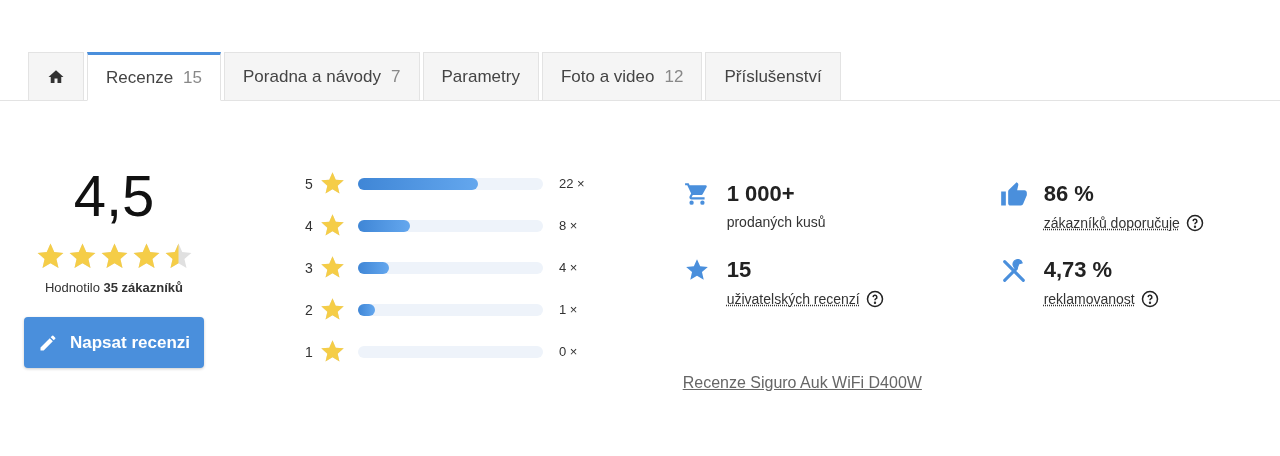 The width and height of the screenshot is (1280, 456). Describe the element at coordinates (572, 183) in the screenshot. I see `rating-count: 22 ×` at that location.